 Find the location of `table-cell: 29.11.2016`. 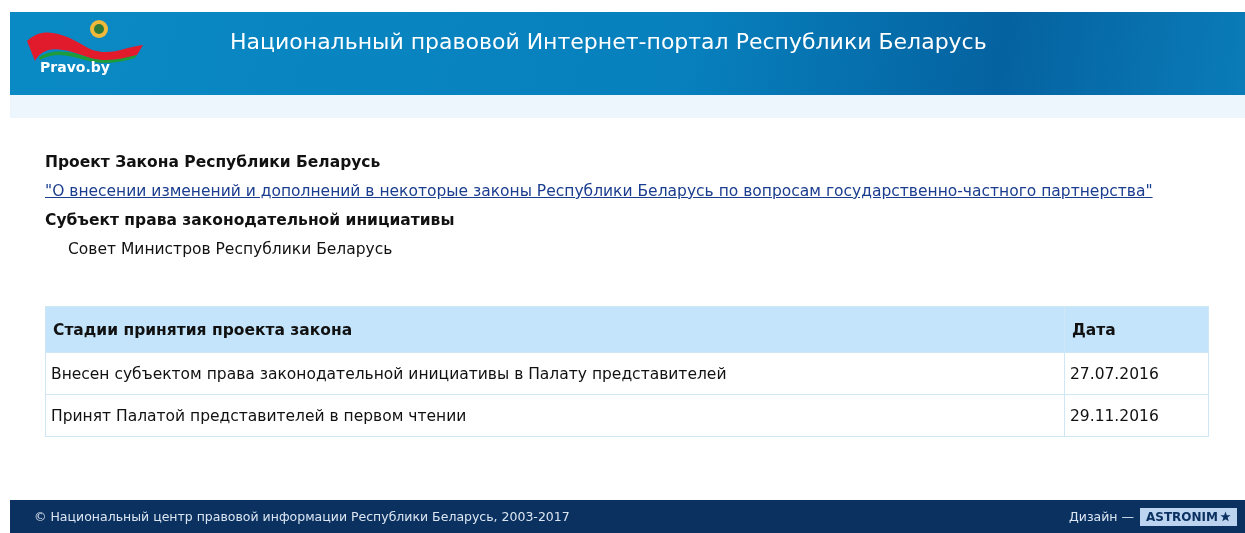

table-cell: 29.11.2016 is located at coordinates (1136, 415).